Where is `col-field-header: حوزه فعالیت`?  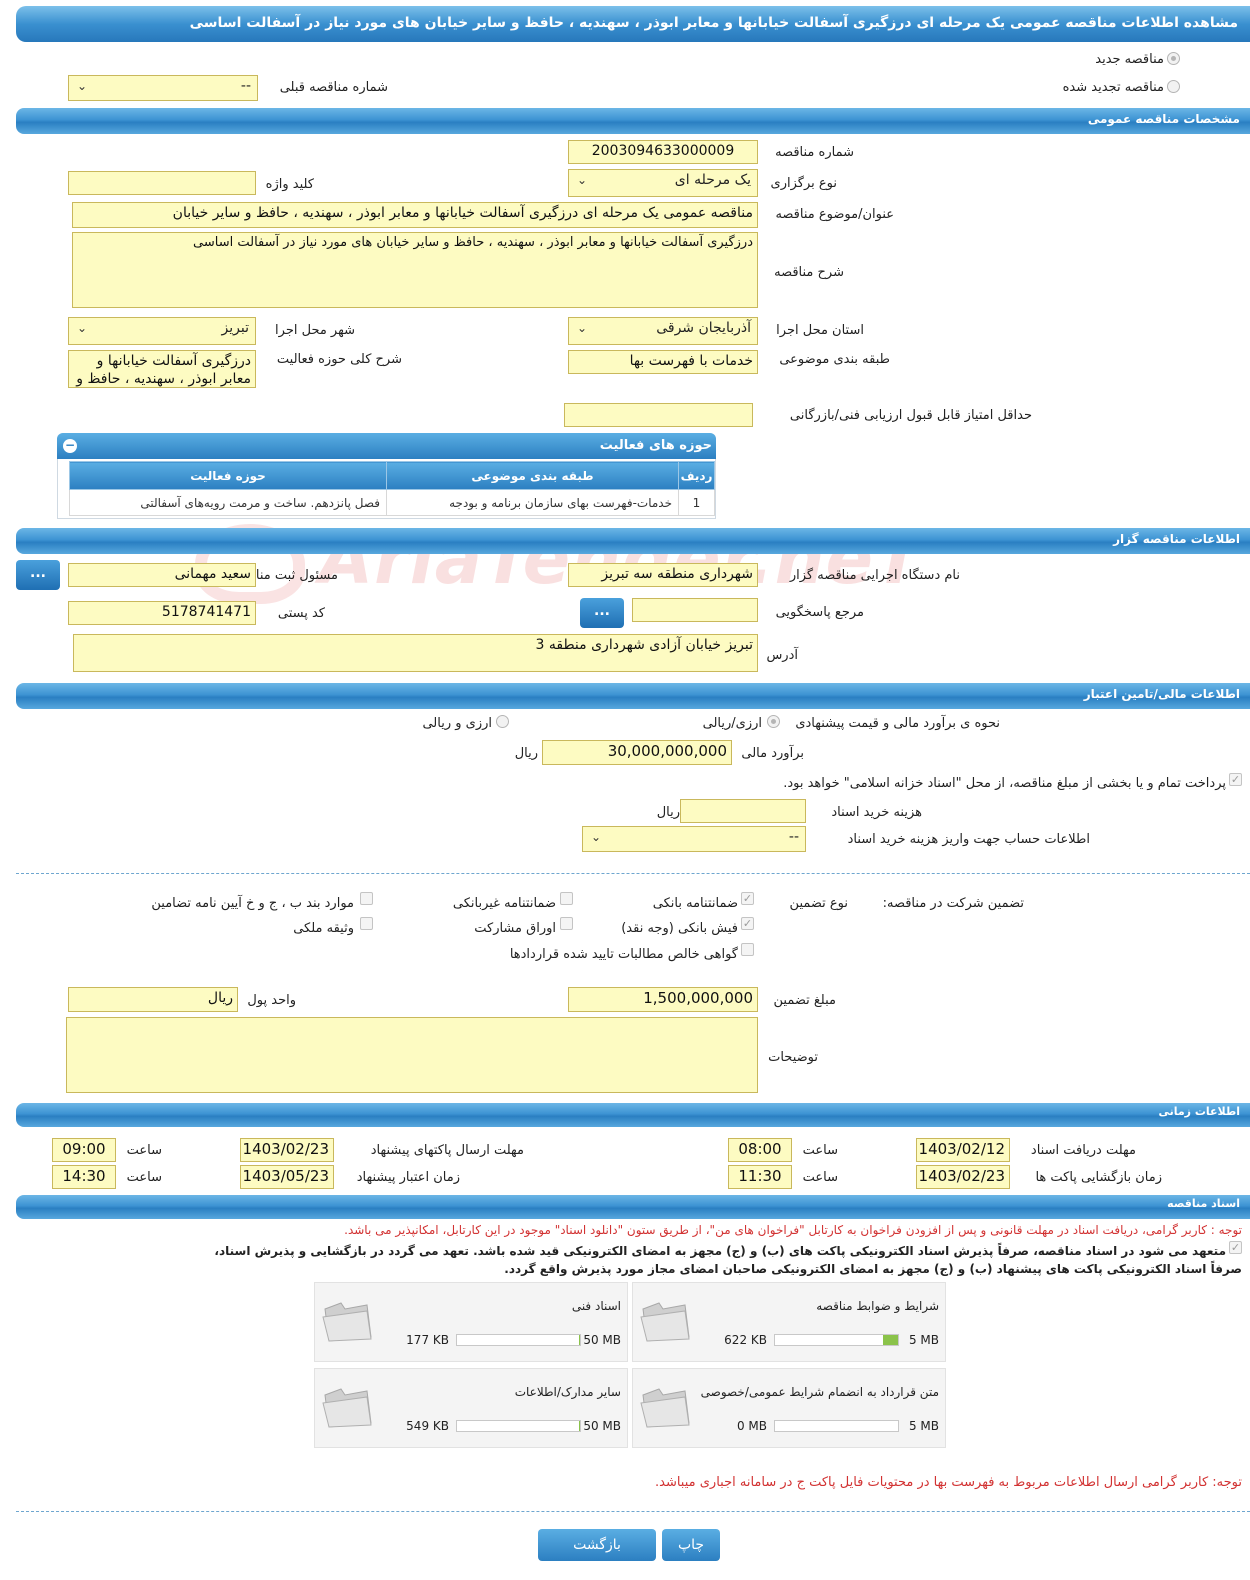 col-field-header: حوزه فعالیت is located at coordinates (228, 475).